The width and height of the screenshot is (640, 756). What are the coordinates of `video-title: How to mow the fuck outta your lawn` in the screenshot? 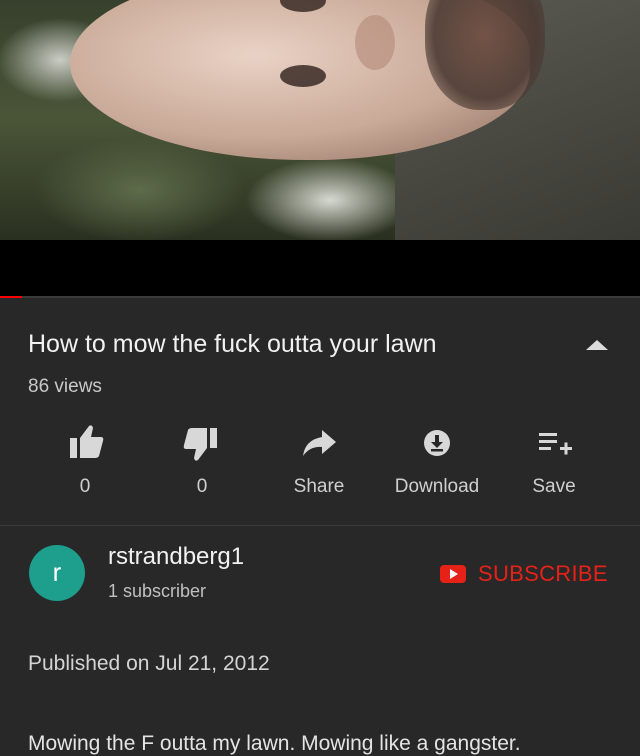 It's located at (232, 344).